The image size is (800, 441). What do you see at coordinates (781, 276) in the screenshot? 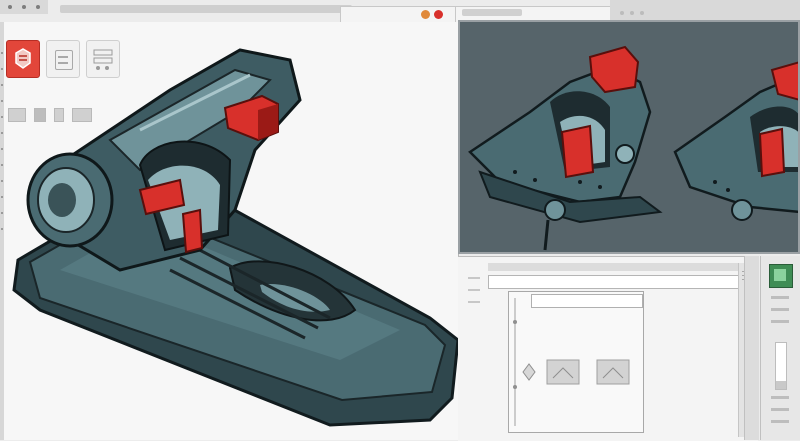
I see `color-swatch` at bounding box center [781, 276].